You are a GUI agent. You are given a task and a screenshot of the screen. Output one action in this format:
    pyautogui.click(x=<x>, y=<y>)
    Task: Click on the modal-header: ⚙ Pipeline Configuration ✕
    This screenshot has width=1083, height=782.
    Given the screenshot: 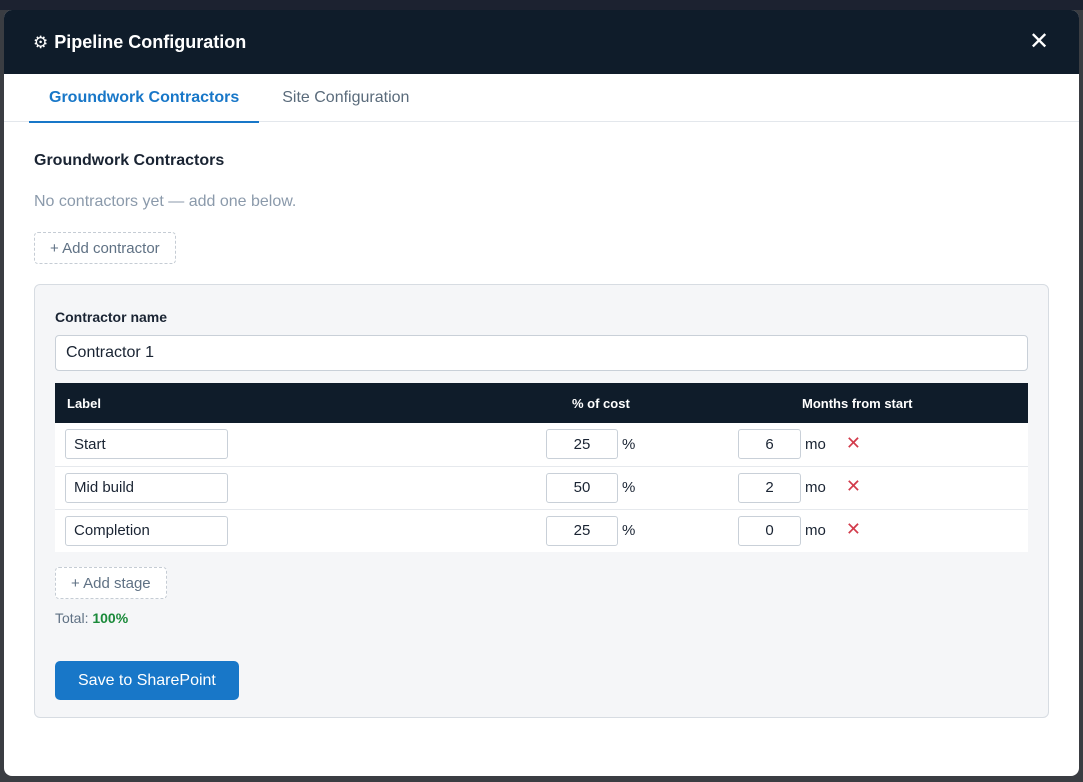 What is the action you would take?
    pyautogui.click(x=541, y=42)
    